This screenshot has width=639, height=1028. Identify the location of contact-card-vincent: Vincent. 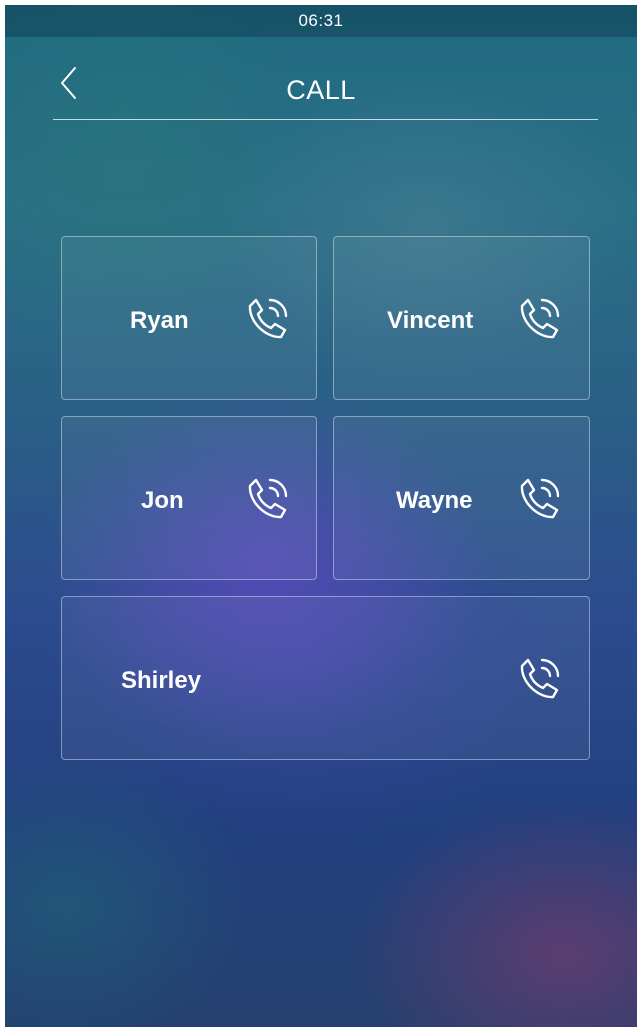
(461, 318).